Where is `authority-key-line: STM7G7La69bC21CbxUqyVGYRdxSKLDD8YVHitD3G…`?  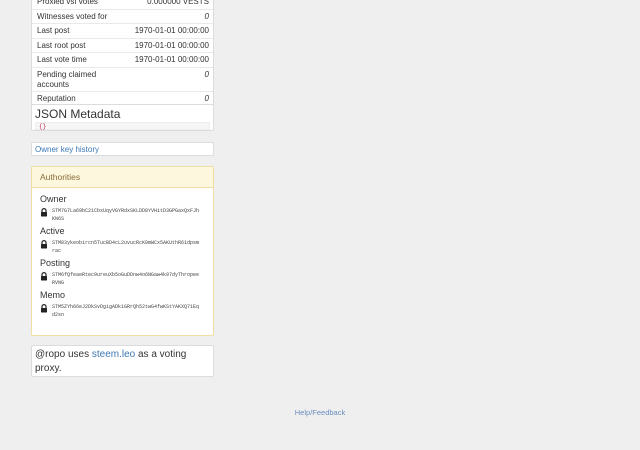
authority-key-line: STM7G7La69bC21CbxUqyVGYRdxSKLDD8YVHitD3G… is located at coordinates (122, 215).